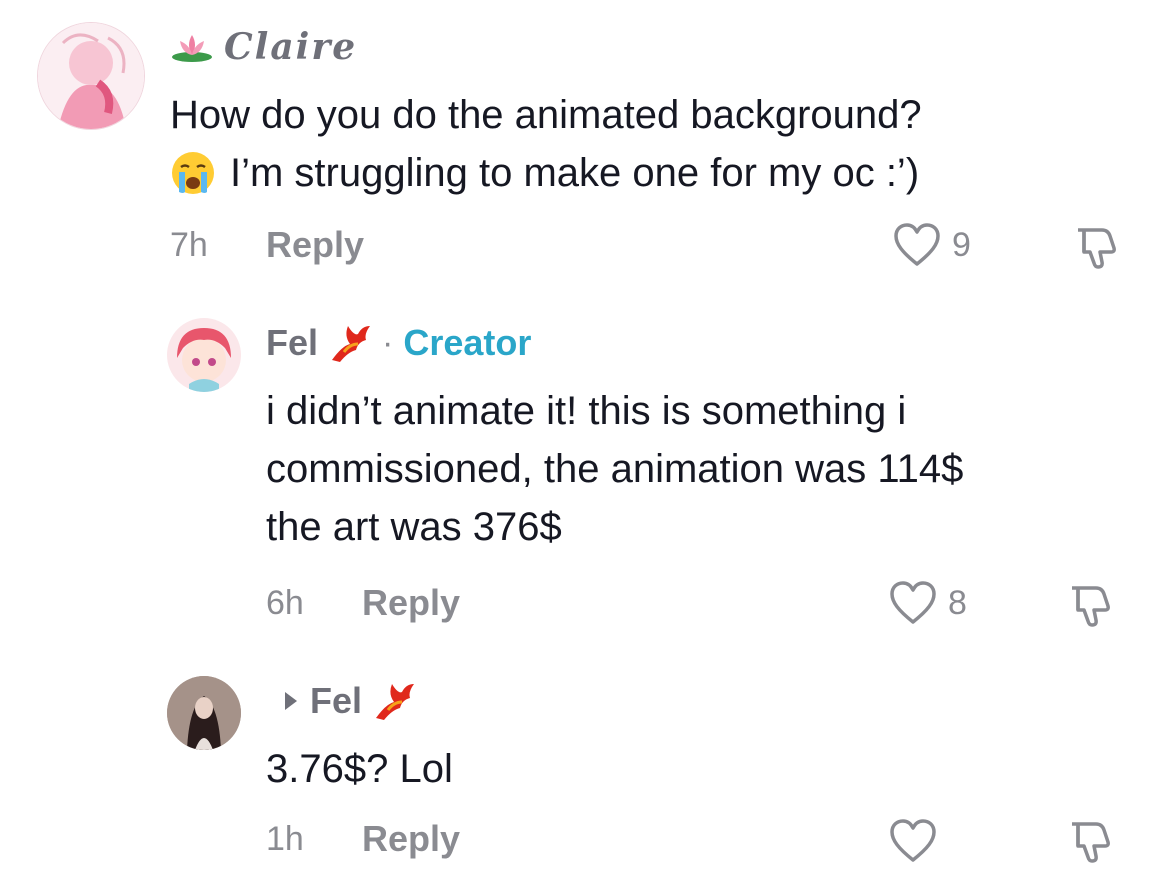 The image size is (1170, 877). What do you see at coordinates (575, 173) in the screenshot?
I see `comment-line-text: I’m struggling to make one for my oc :’)` at bounding box center [575, 173].